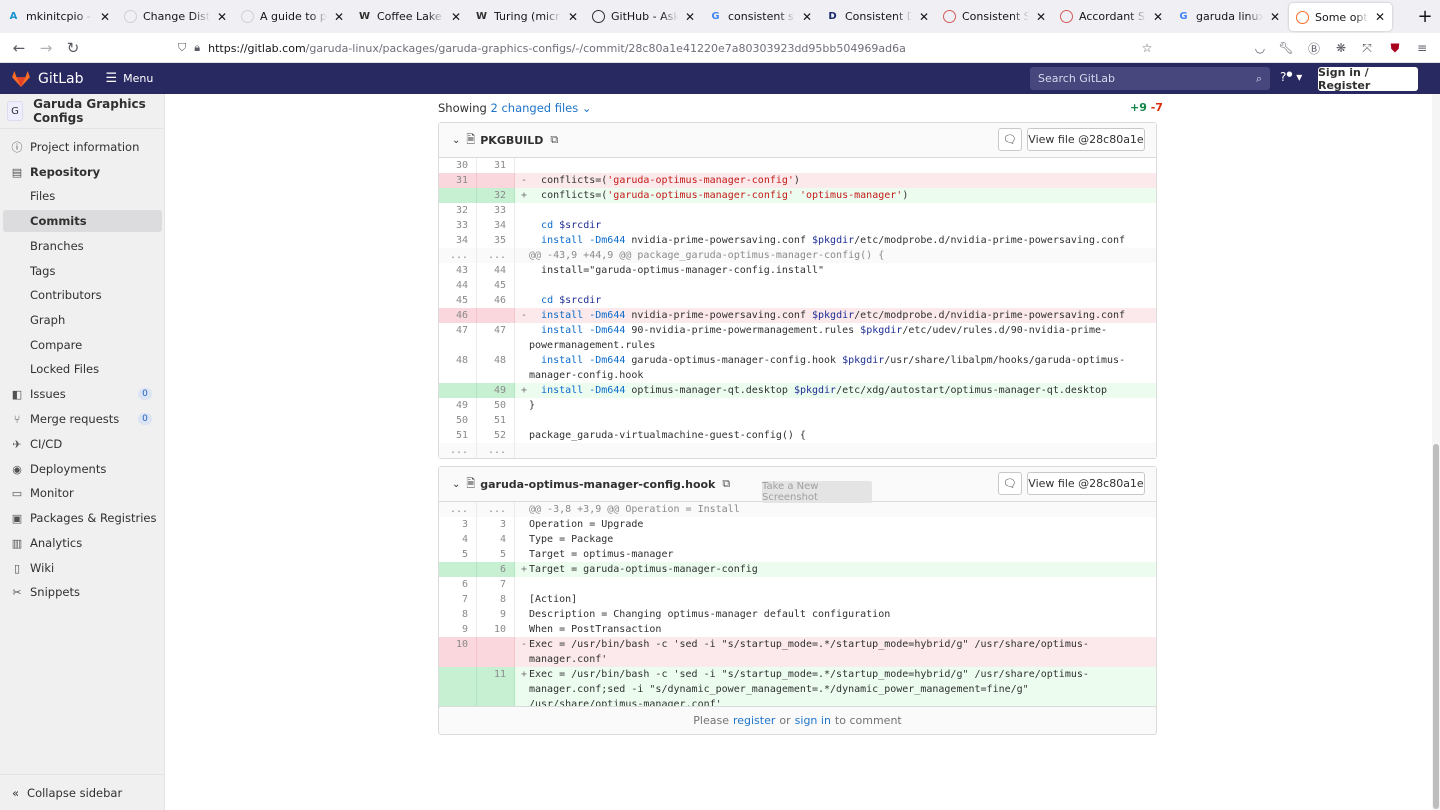  Describe the element at coordinates (1286, 48) in the screenshot. I see `wrench-icon: 🔧︎` at that location.